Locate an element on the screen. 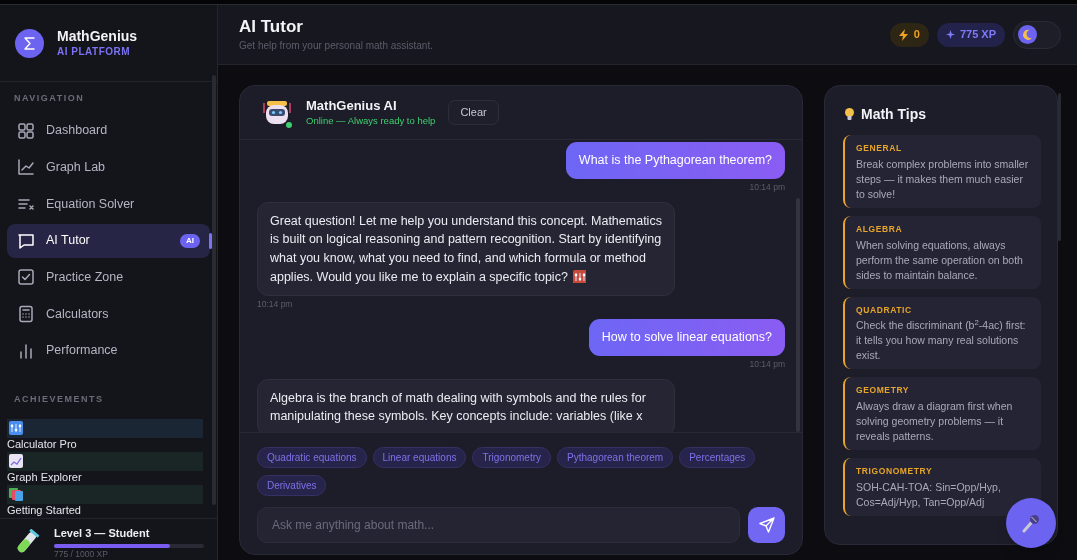 This screenshot has height=560, width=1077. suggestion-chip: Linear equations is located at coordinates (419, 457).